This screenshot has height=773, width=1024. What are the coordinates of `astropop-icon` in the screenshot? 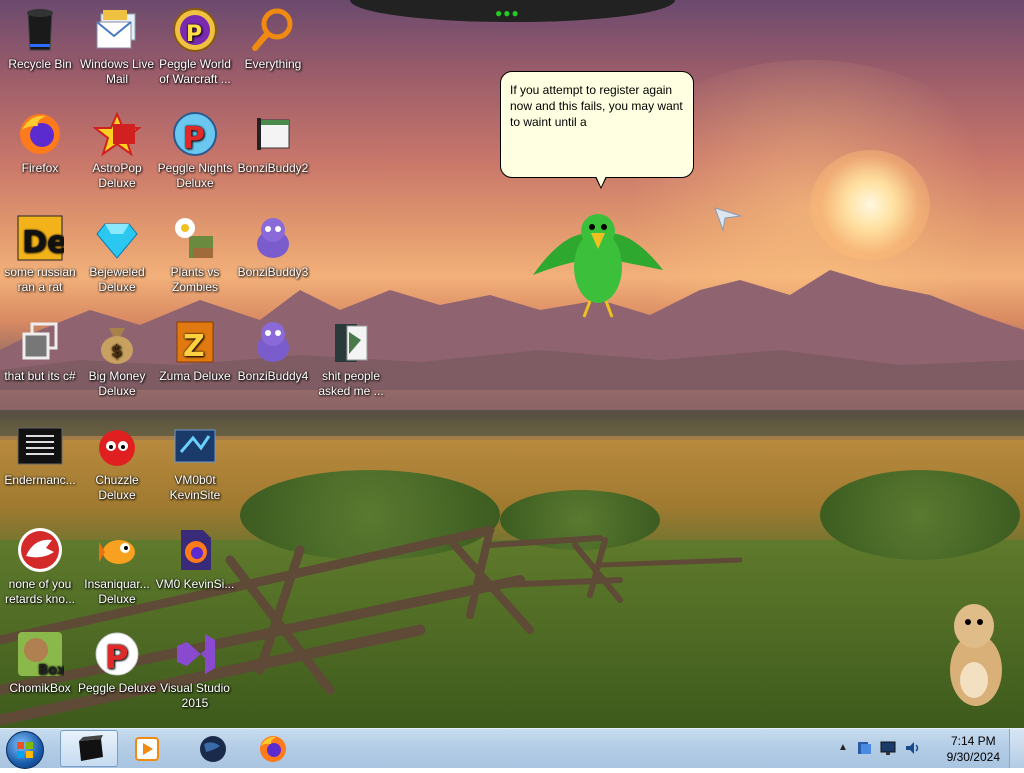 It's located at (117, 134).